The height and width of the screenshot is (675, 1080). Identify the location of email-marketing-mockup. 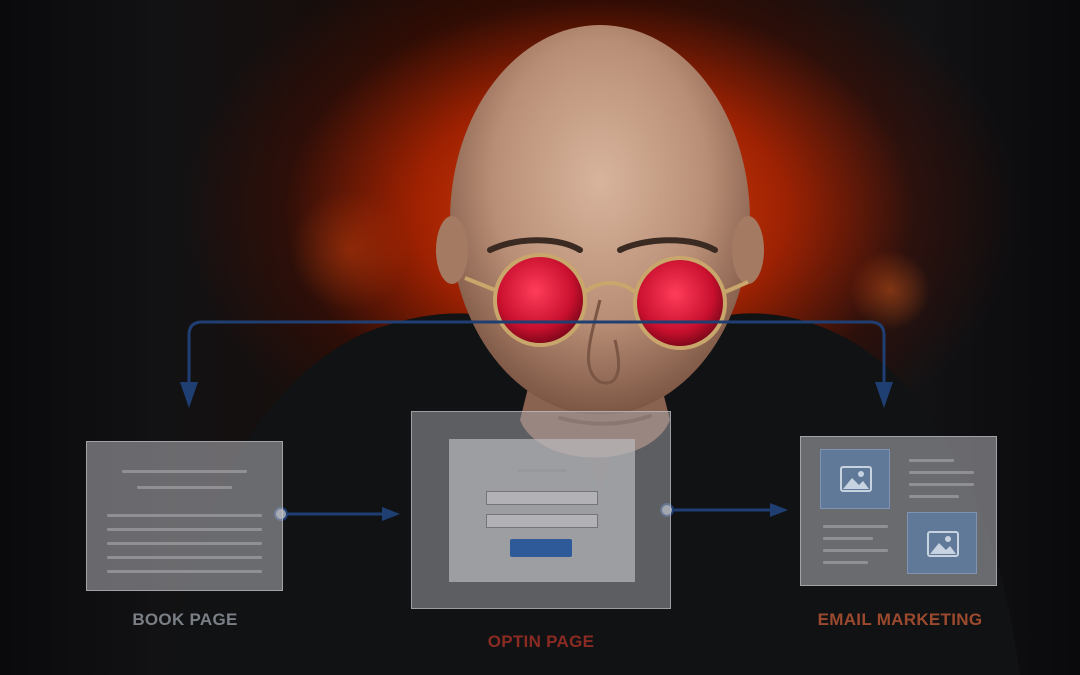
(898, 511).